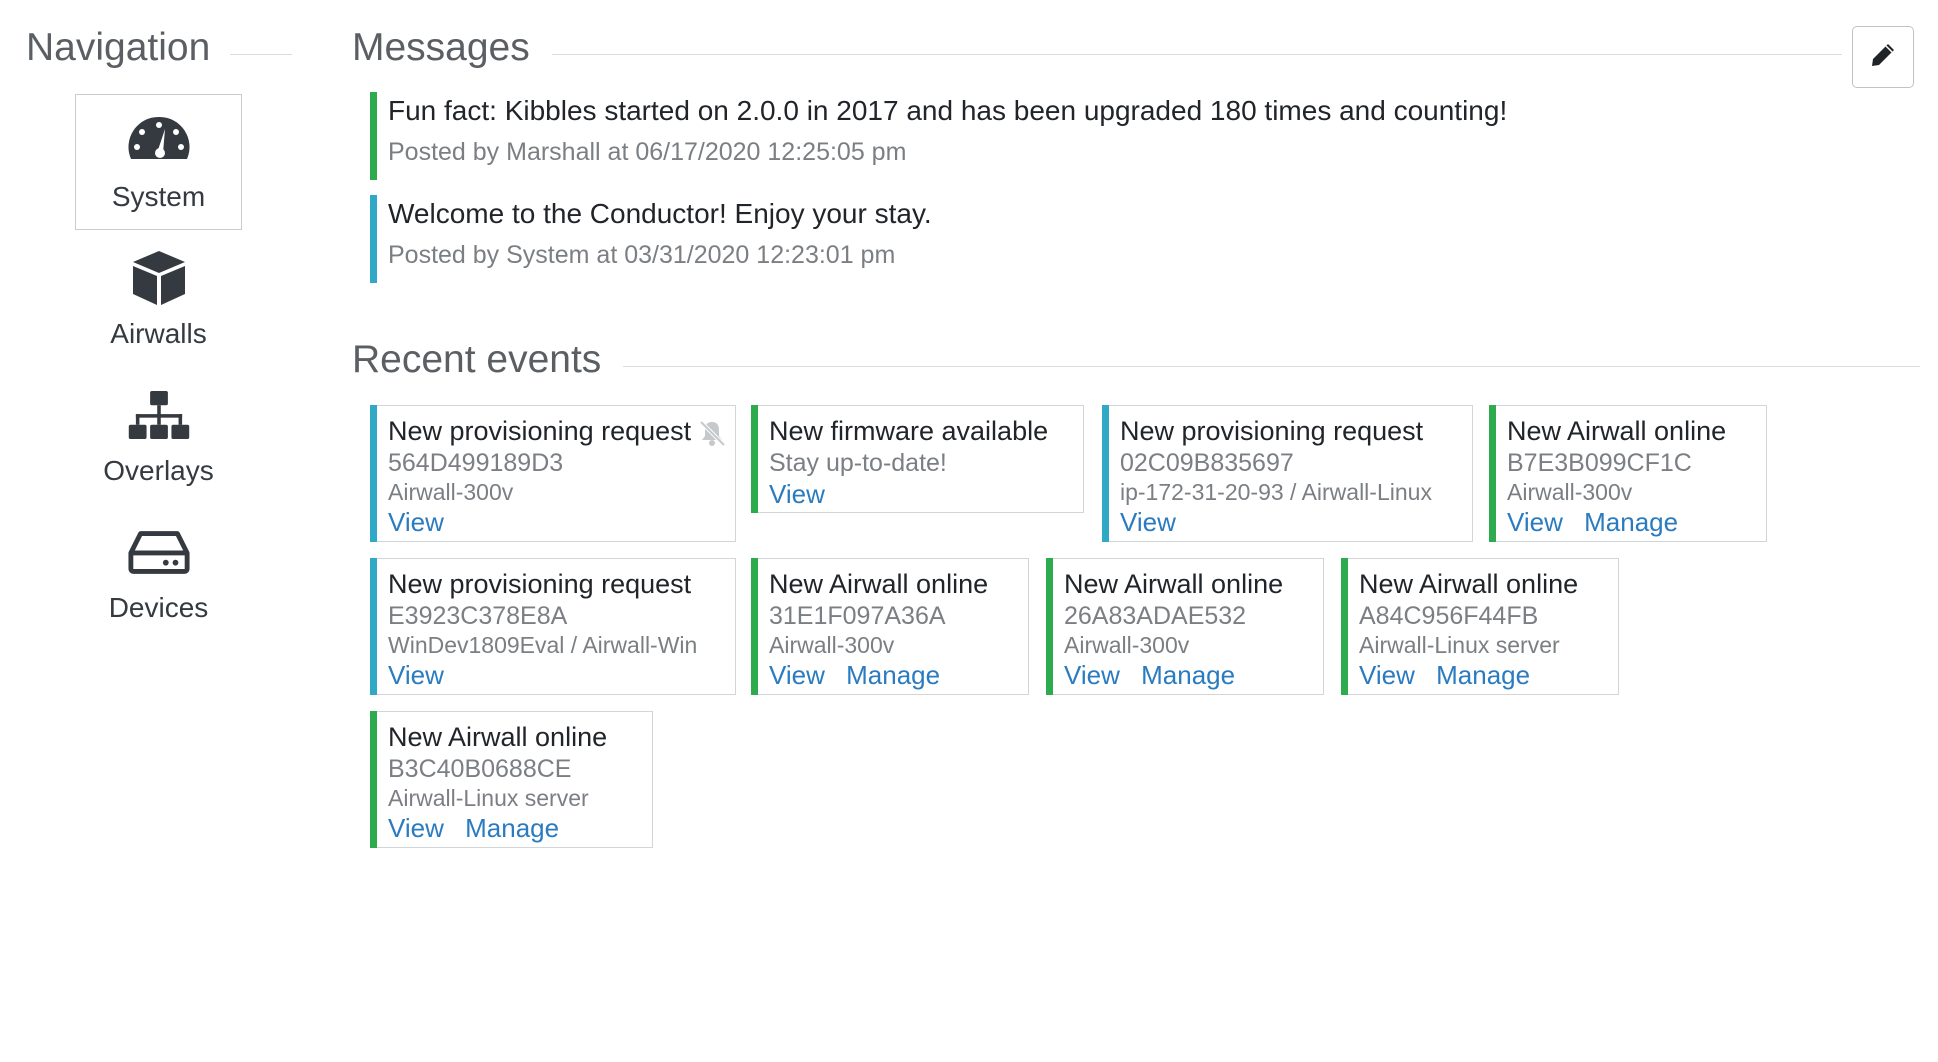  I want to click on messages-header: Messages, so click(1097, 48).